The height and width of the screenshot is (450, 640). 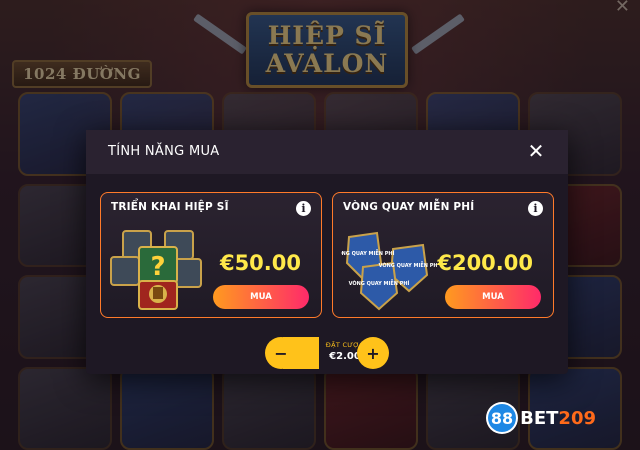 What do you see at coordinates (327, 353) in the screenshot?
I see `bet-stepper: ĐẶT CƯỢC €2.00 − +` at bounding box center [327, 353].